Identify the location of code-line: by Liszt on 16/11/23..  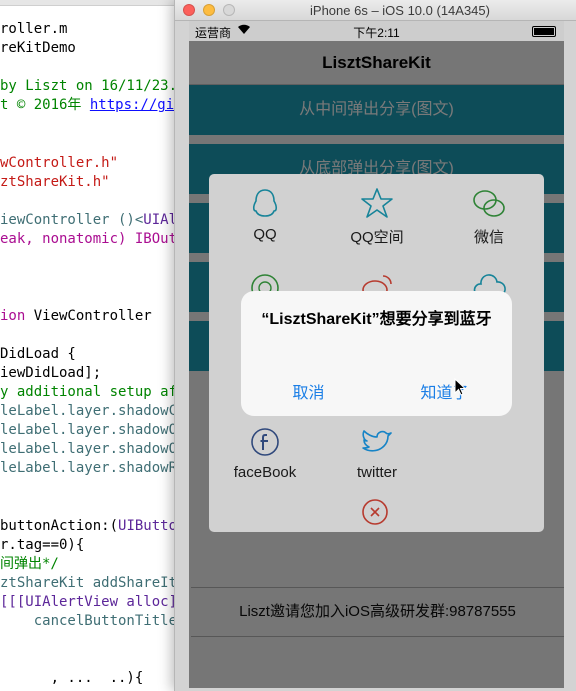
(88, 86).